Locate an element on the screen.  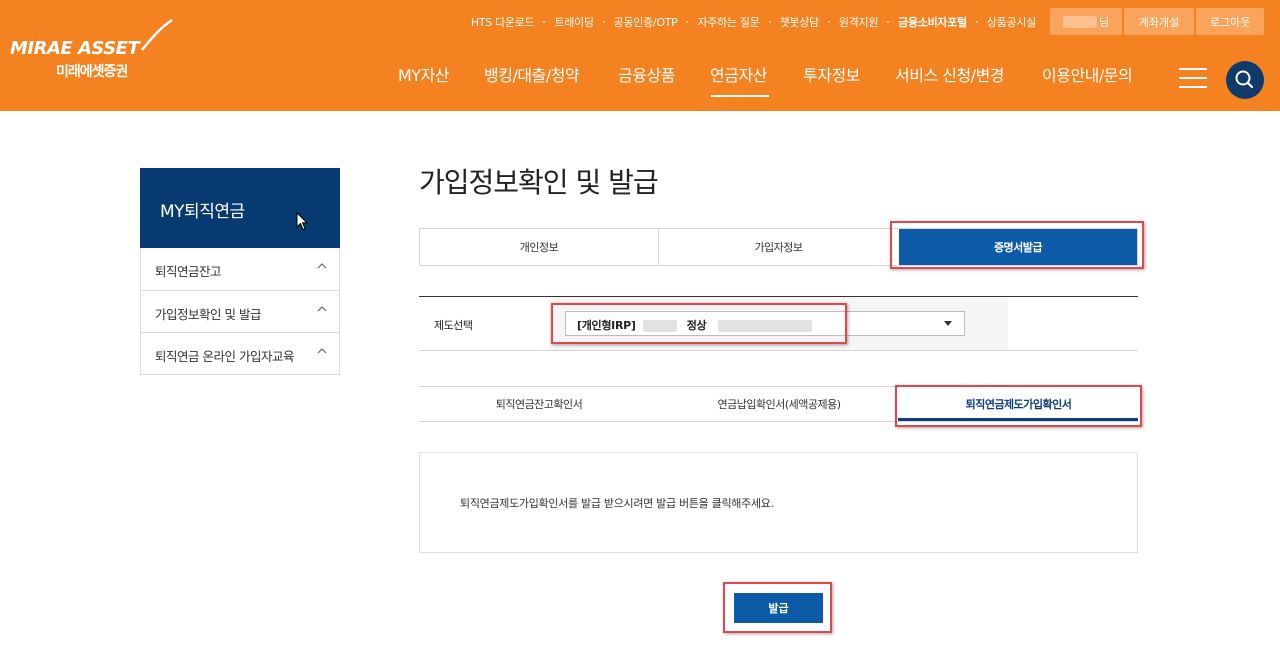
nav-banking: 뱅킹/대출/청약 is located at coordinates (532, 74).